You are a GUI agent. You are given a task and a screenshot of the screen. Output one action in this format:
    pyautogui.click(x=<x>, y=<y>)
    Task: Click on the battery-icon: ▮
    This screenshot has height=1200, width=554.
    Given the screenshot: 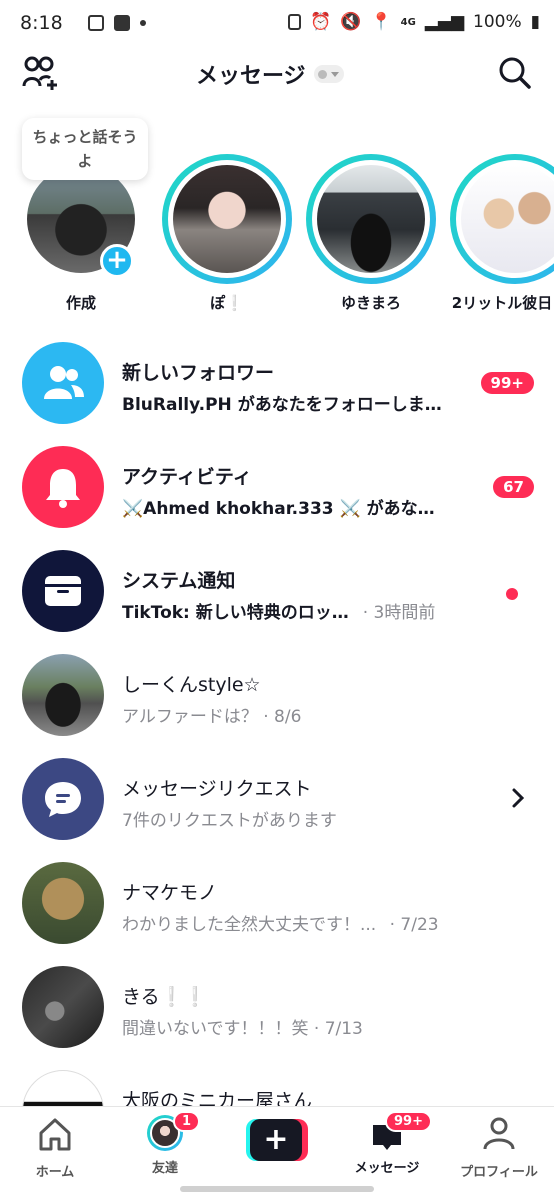 What is the action you would take?
    pyautogui.click(x=535, y=22)
    